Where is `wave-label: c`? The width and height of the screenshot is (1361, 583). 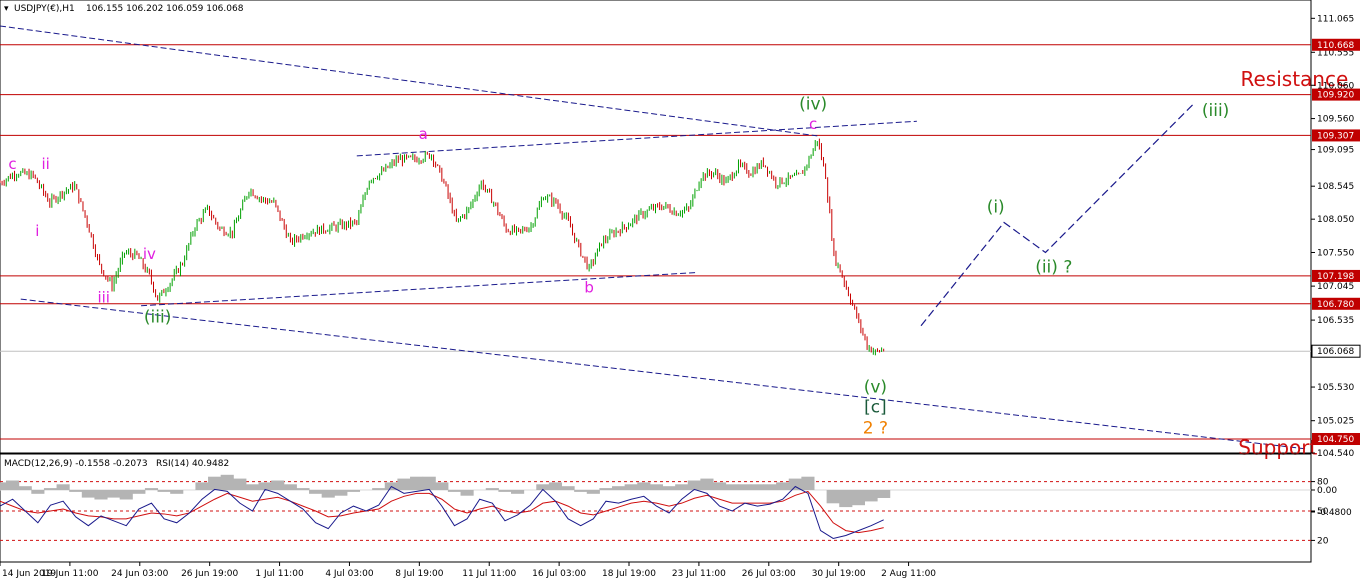 wave-label: c is located at coordinates (813, 124).